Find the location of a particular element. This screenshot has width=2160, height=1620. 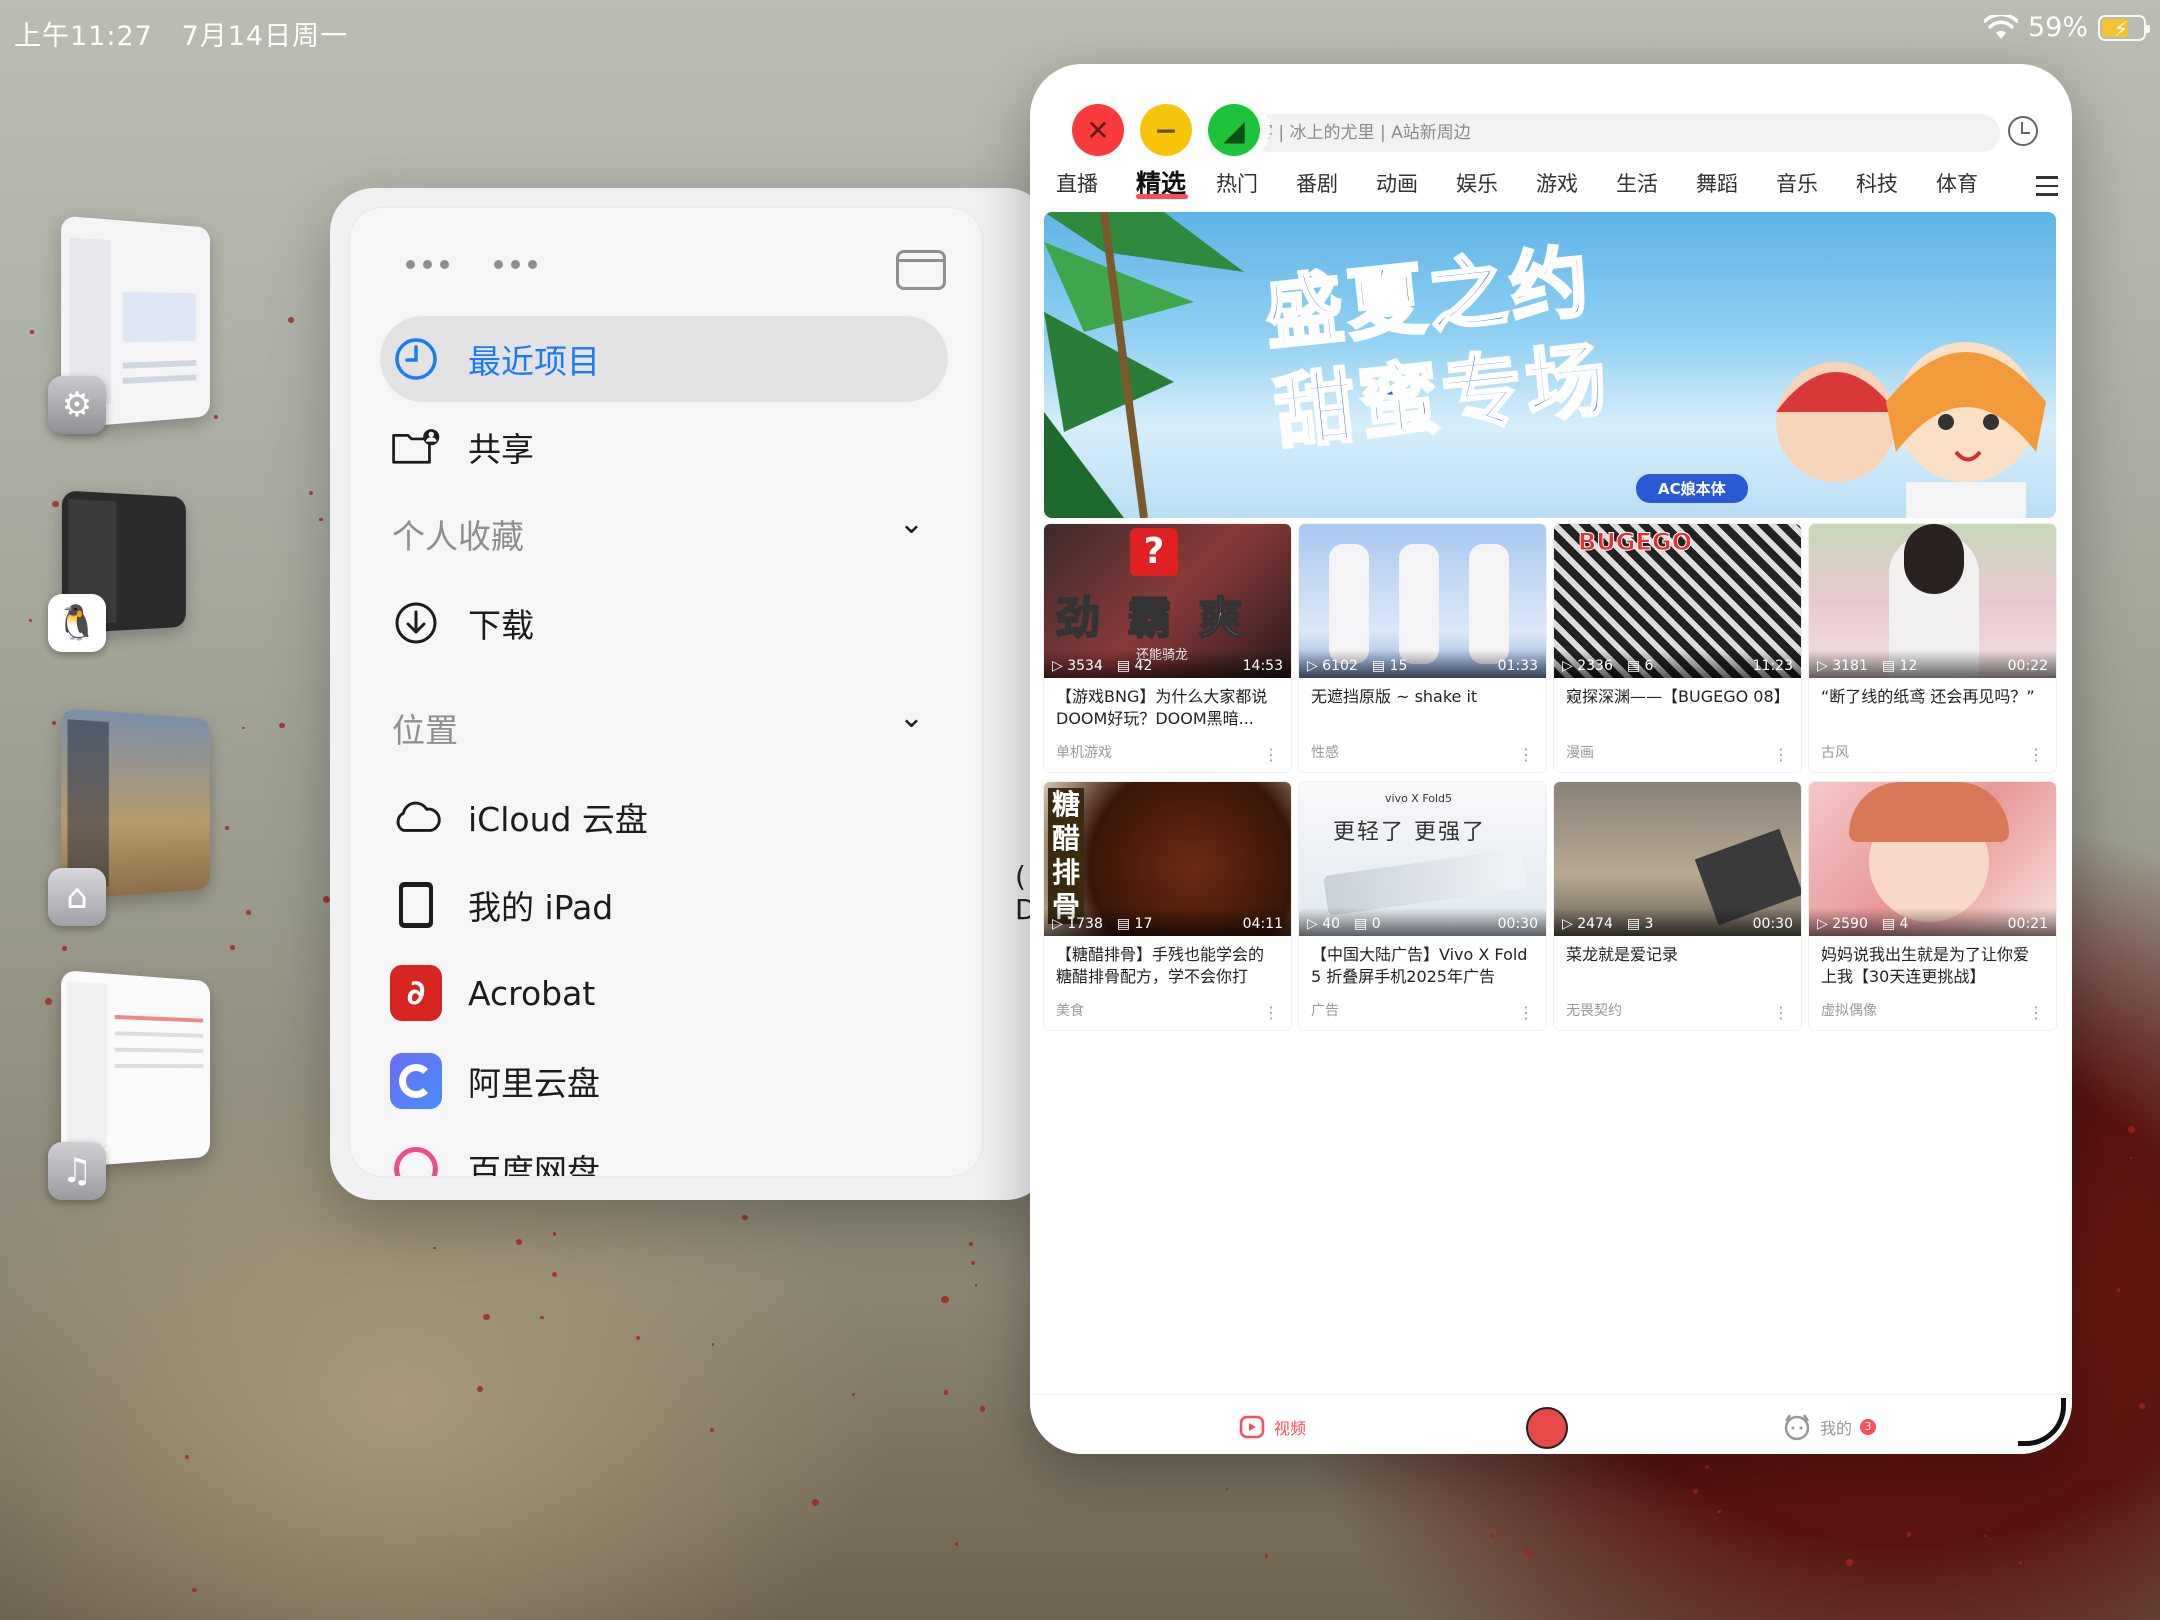

aliyun-drive-icon is located at coordinates (416, 1081).